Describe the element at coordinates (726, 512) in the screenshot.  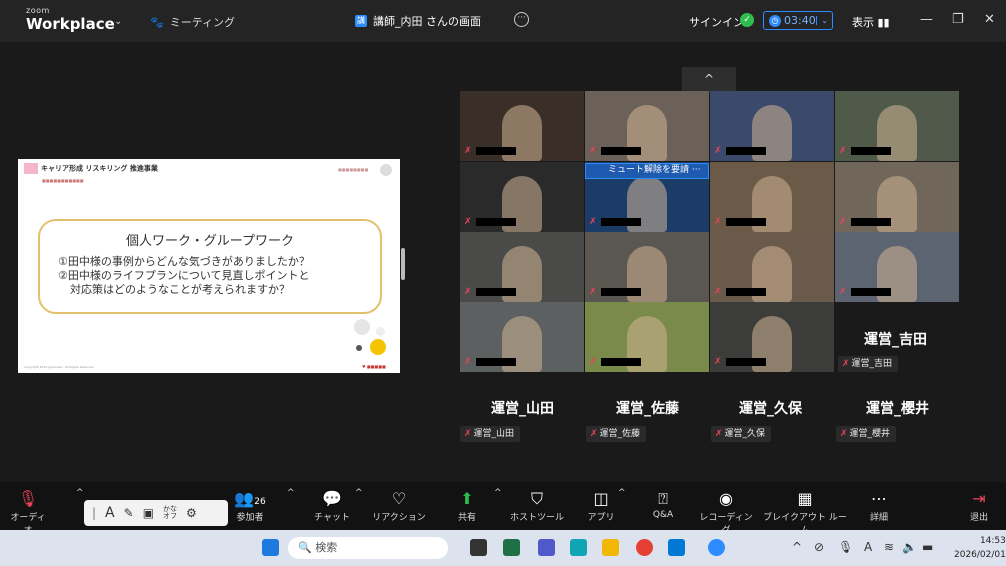
I see `record-button: ◉レコーディング` at that location.